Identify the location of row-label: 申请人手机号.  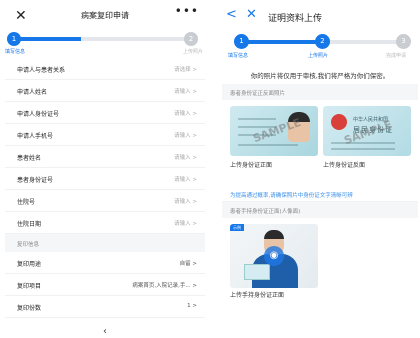
(35, 136).